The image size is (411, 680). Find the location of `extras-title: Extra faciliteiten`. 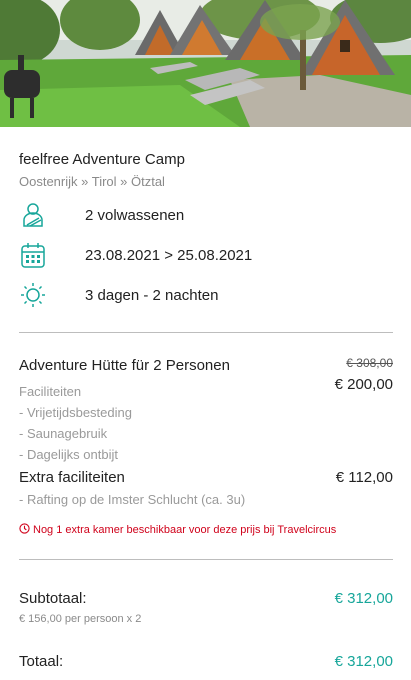

extras-title: Extra faciliteiten is located at coordinates (72, 477).